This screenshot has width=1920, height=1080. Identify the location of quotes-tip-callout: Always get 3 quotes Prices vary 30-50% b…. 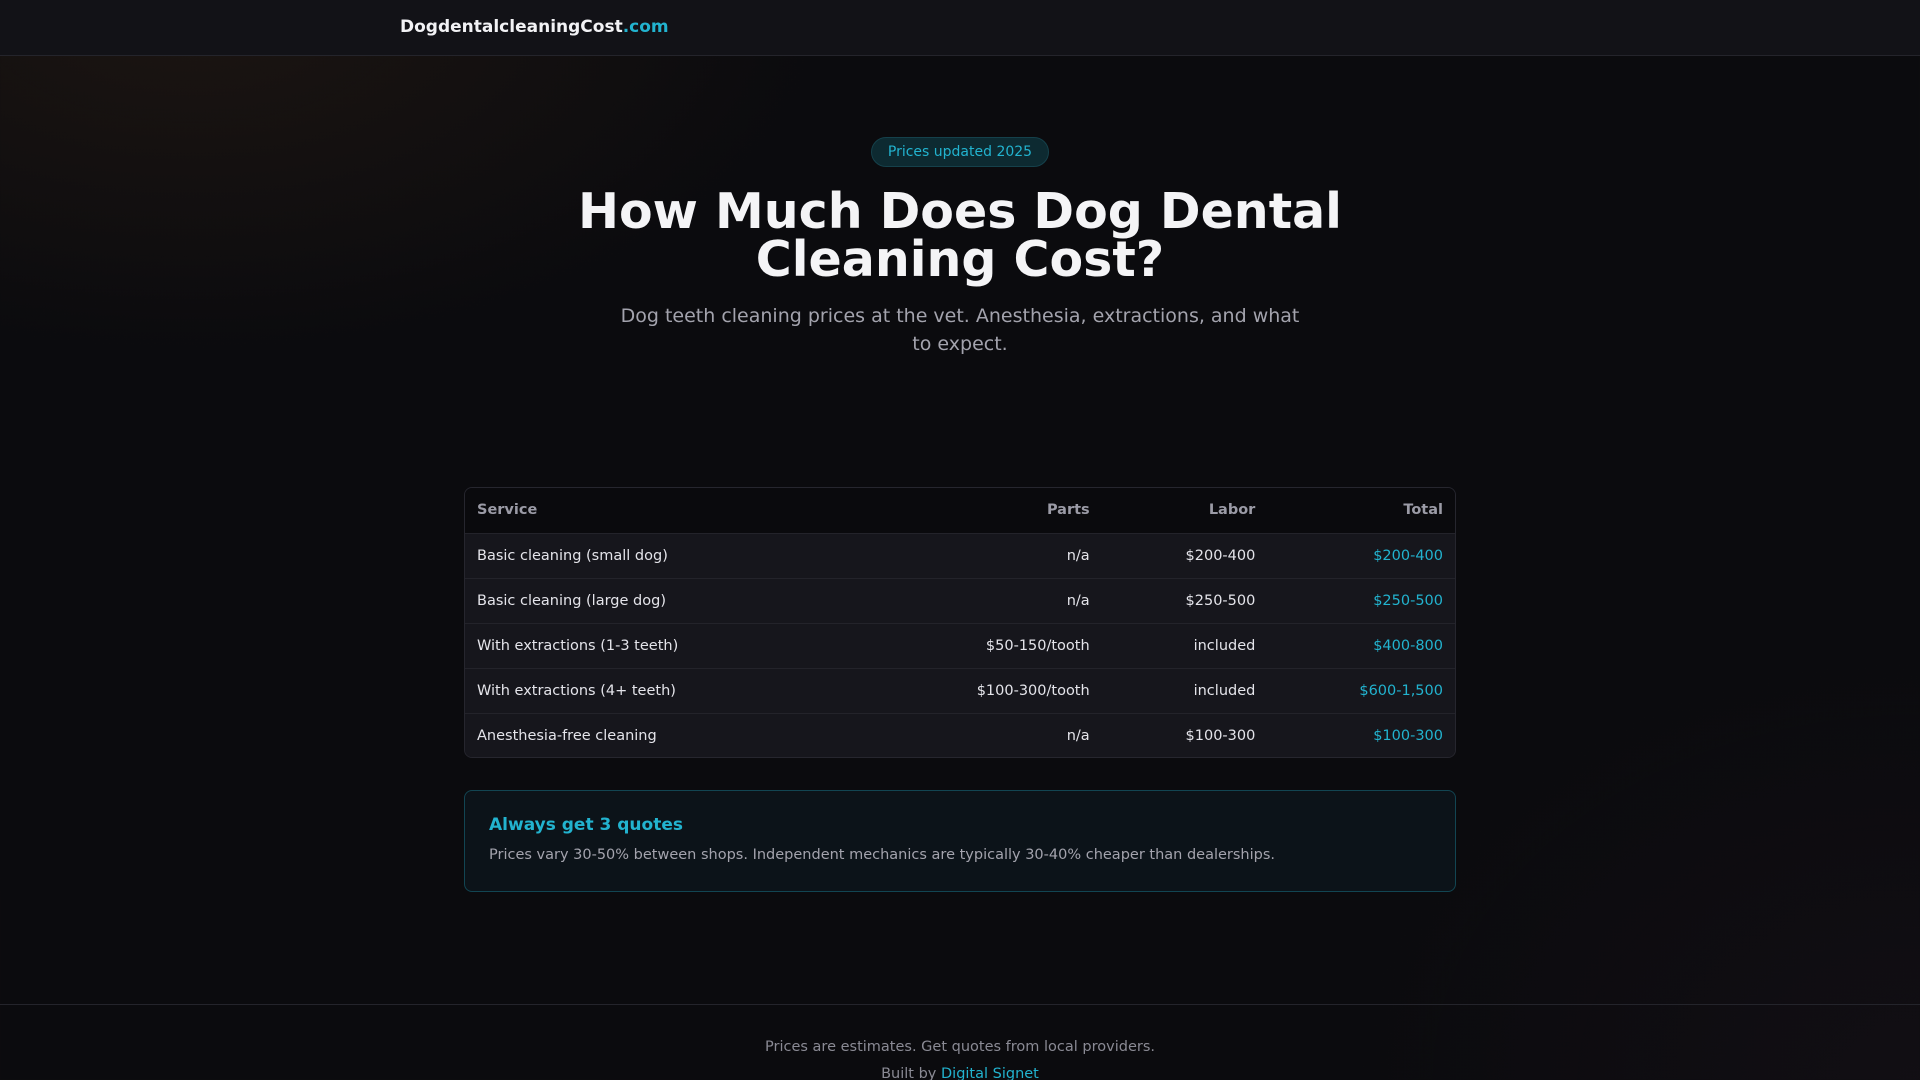
(960, 841).